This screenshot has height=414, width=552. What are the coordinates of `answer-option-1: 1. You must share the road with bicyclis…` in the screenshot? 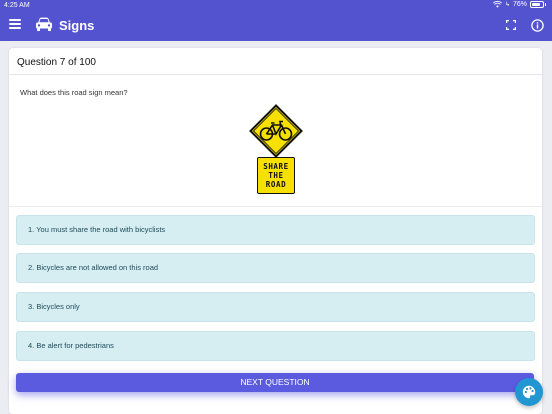 It's located at (275, 230).